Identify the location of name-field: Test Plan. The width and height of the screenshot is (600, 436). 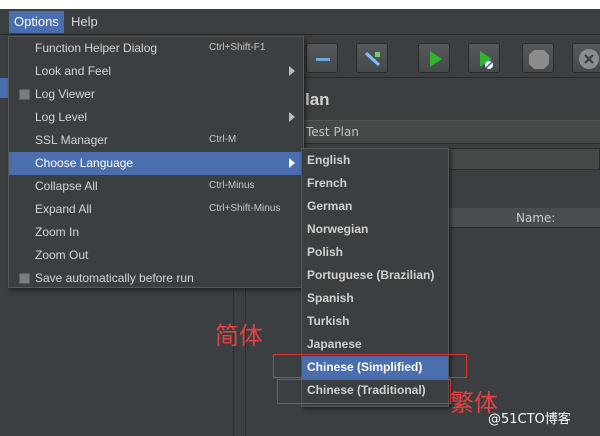
(332, 132).